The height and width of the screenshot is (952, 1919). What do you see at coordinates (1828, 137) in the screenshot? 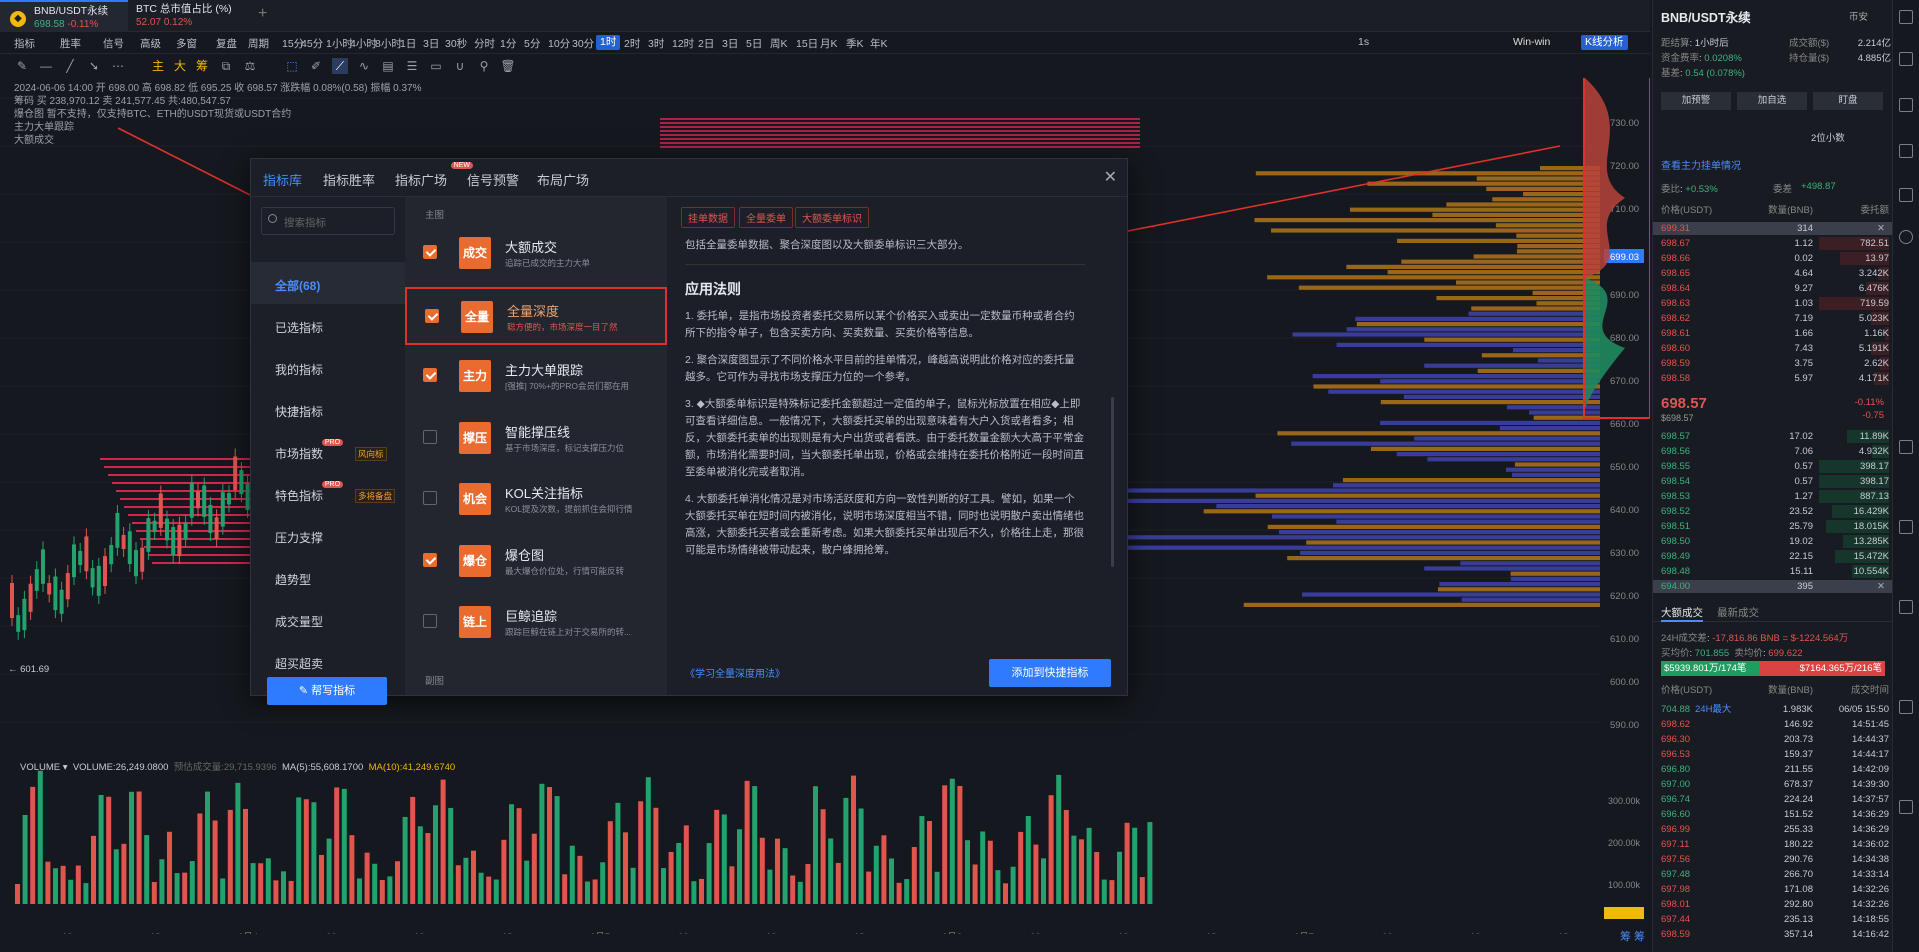
I see `decimals-dropdown: 2位小数` at bounding box center [1828, 137].